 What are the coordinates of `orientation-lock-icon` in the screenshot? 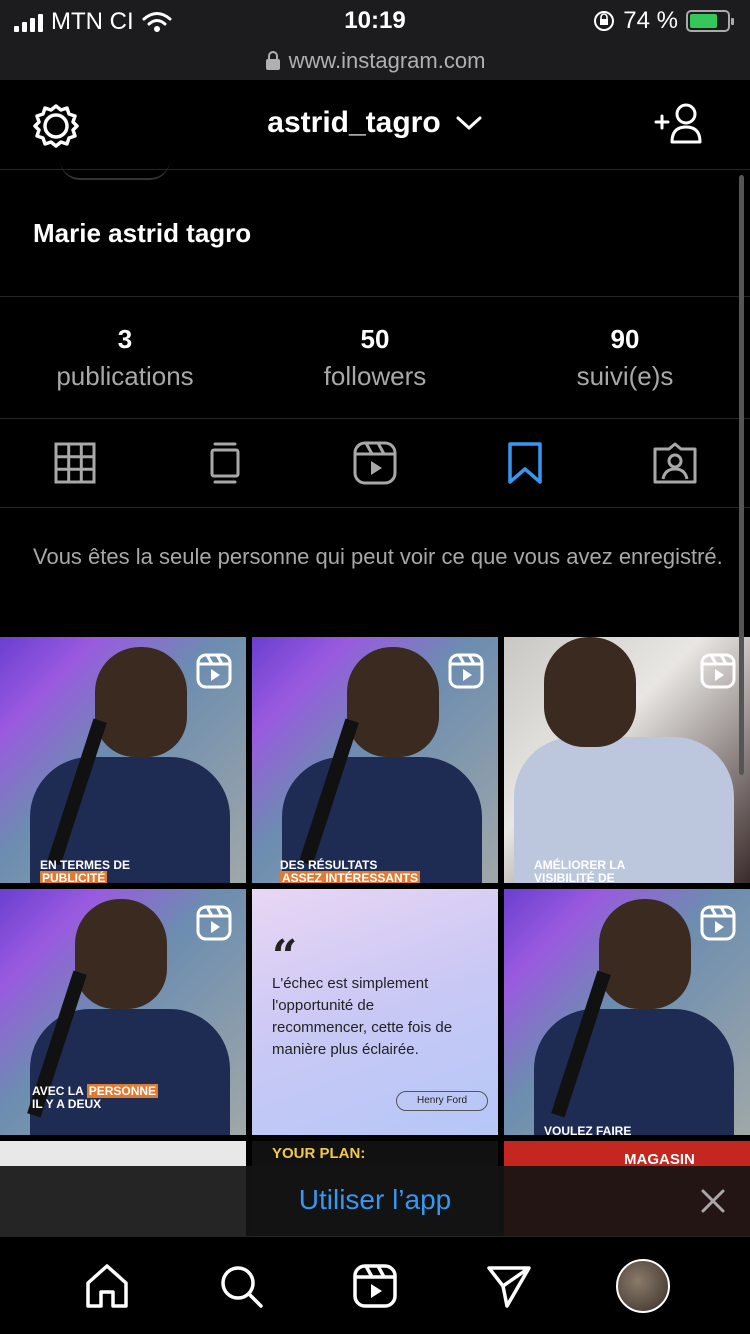 It's located at (604, 21).